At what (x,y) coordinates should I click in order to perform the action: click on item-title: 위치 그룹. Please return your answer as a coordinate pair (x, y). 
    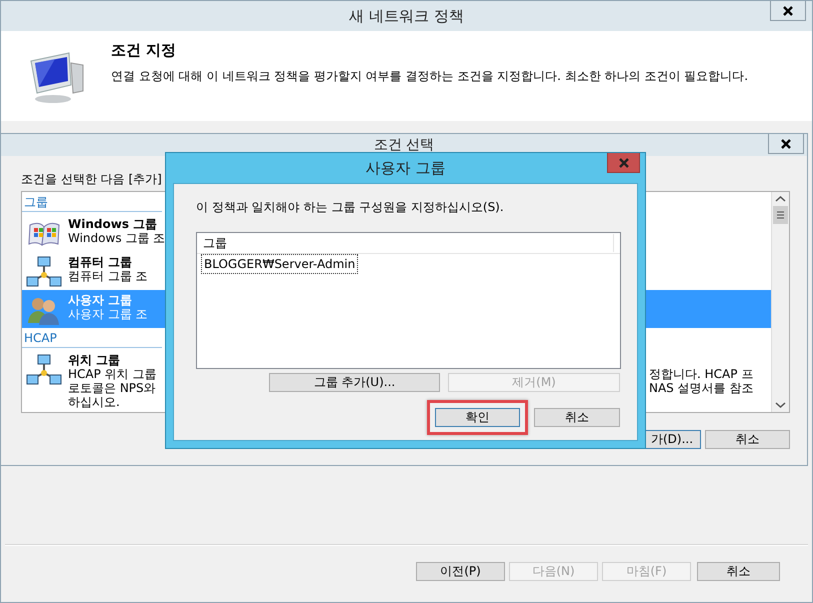
    Looking at the image, I should click on (95, 360).